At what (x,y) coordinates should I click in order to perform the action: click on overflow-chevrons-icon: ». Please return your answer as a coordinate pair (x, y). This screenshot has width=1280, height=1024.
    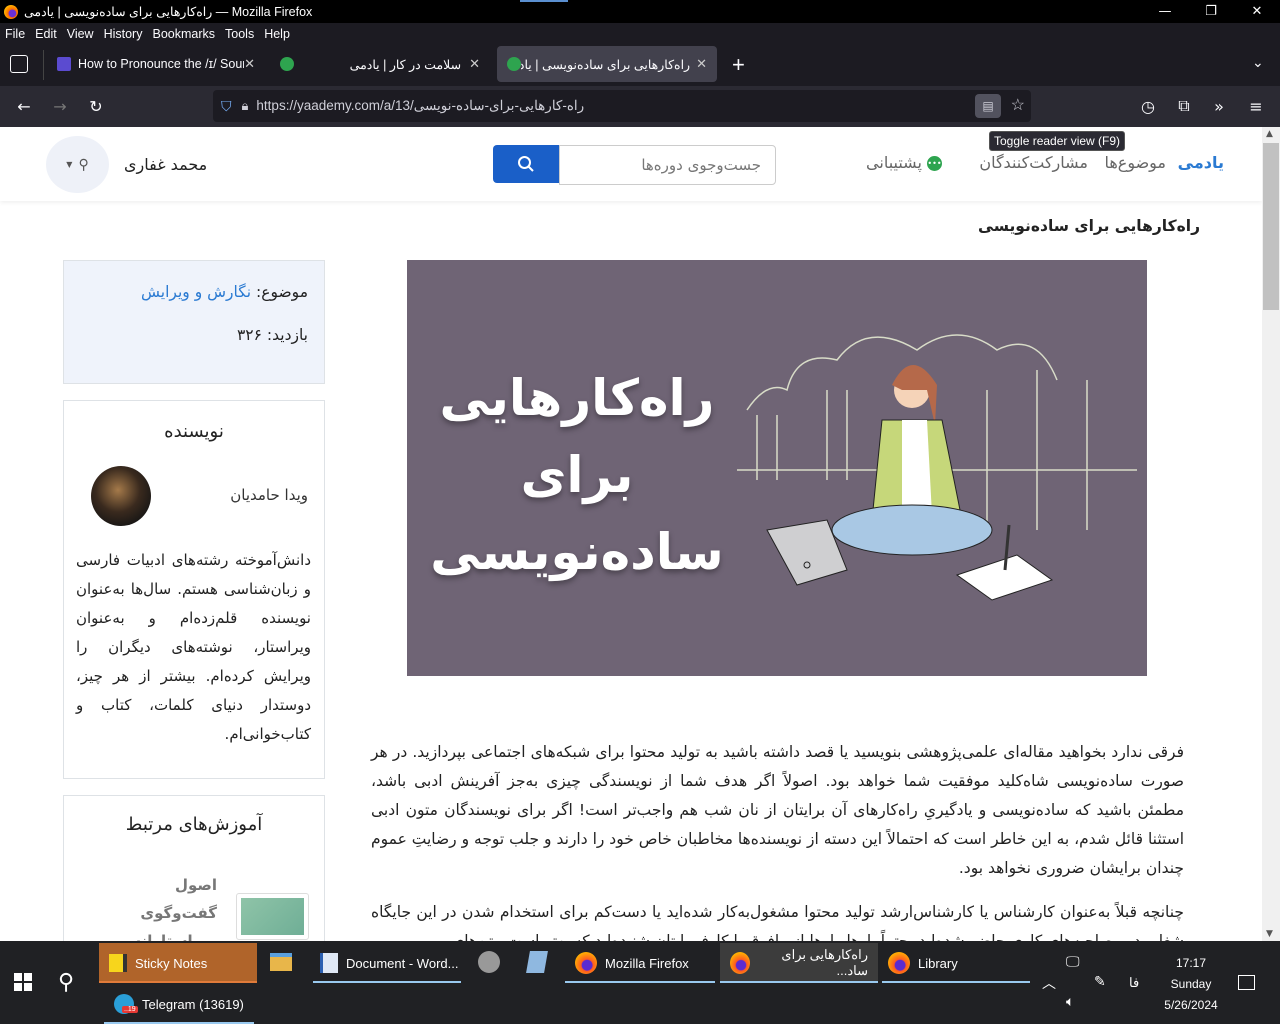
    Looking at the image, I should click on (1219, 106).